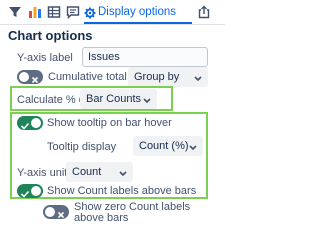 The width and height of the screenshot is (320, 240). I want to click on y-axis-label-label: Y-axis label, so click(45, 58).